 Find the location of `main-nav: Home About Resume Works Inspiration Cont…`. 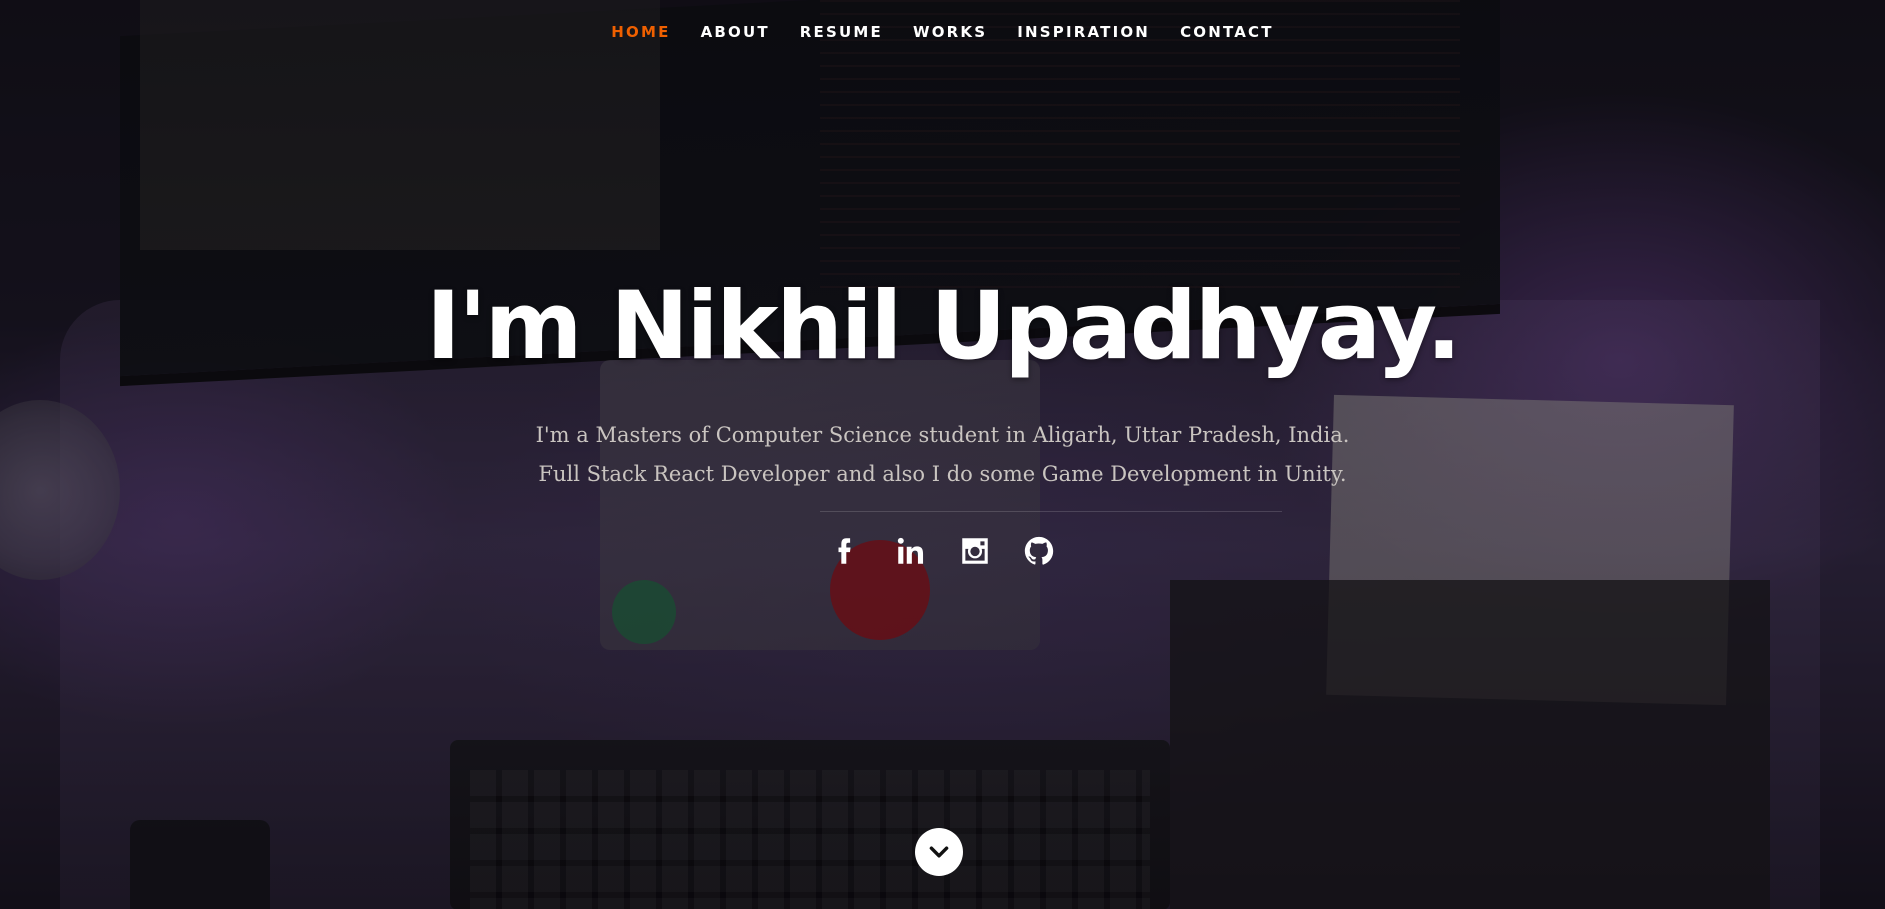

main-nav: Home About Resume Works Inspiration Cont… is located at coordinates (942, 32).